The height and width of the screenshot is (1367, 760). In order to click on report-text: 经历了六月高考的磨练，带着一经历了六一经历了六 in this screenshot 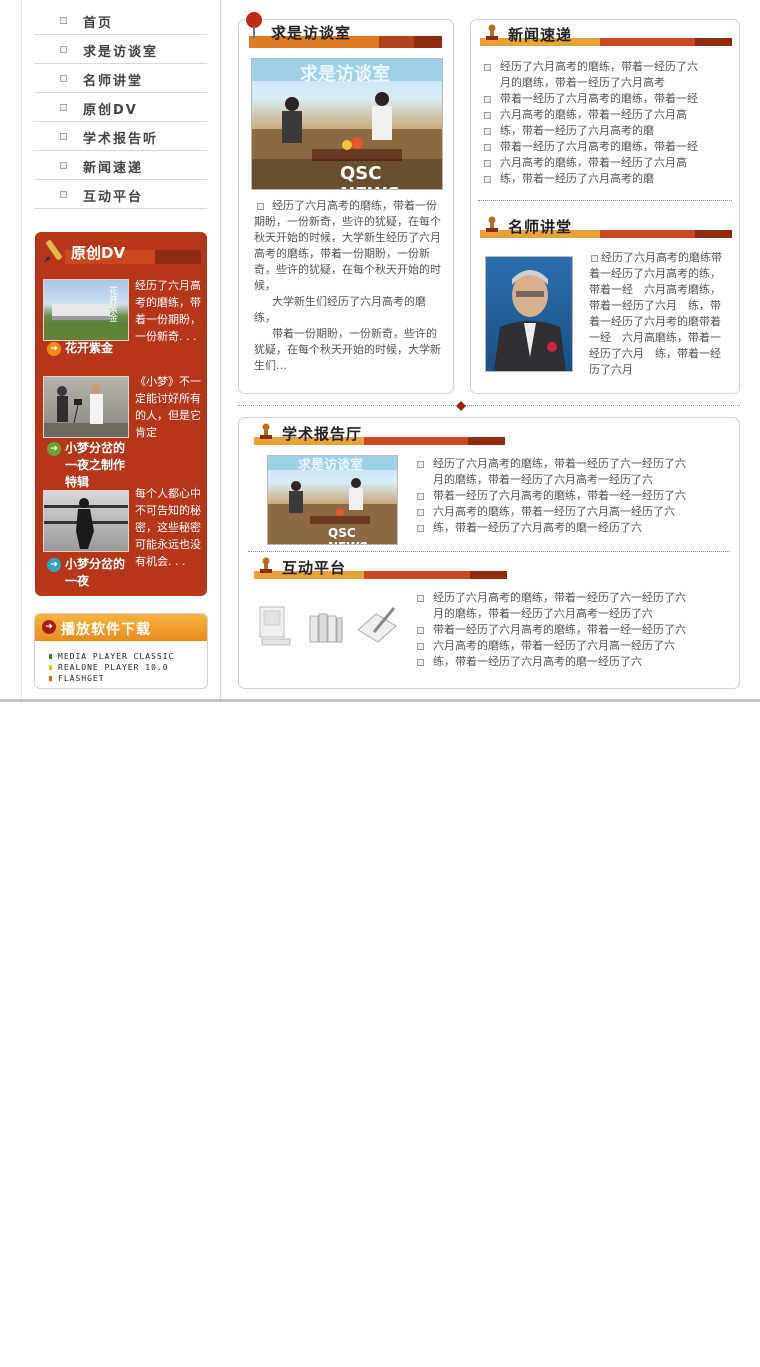, I will do `click(559, 463)`.